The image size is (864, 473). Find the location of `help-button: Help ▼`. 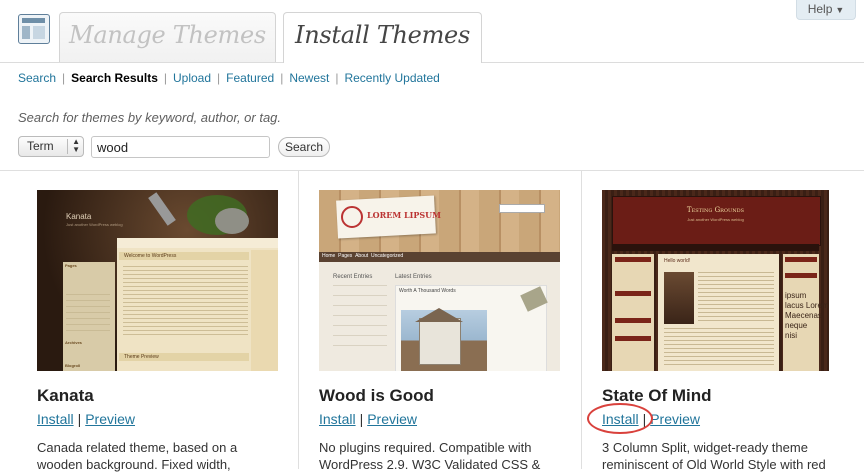

help-button: Help ▼ is located at coordinates (826, 10).